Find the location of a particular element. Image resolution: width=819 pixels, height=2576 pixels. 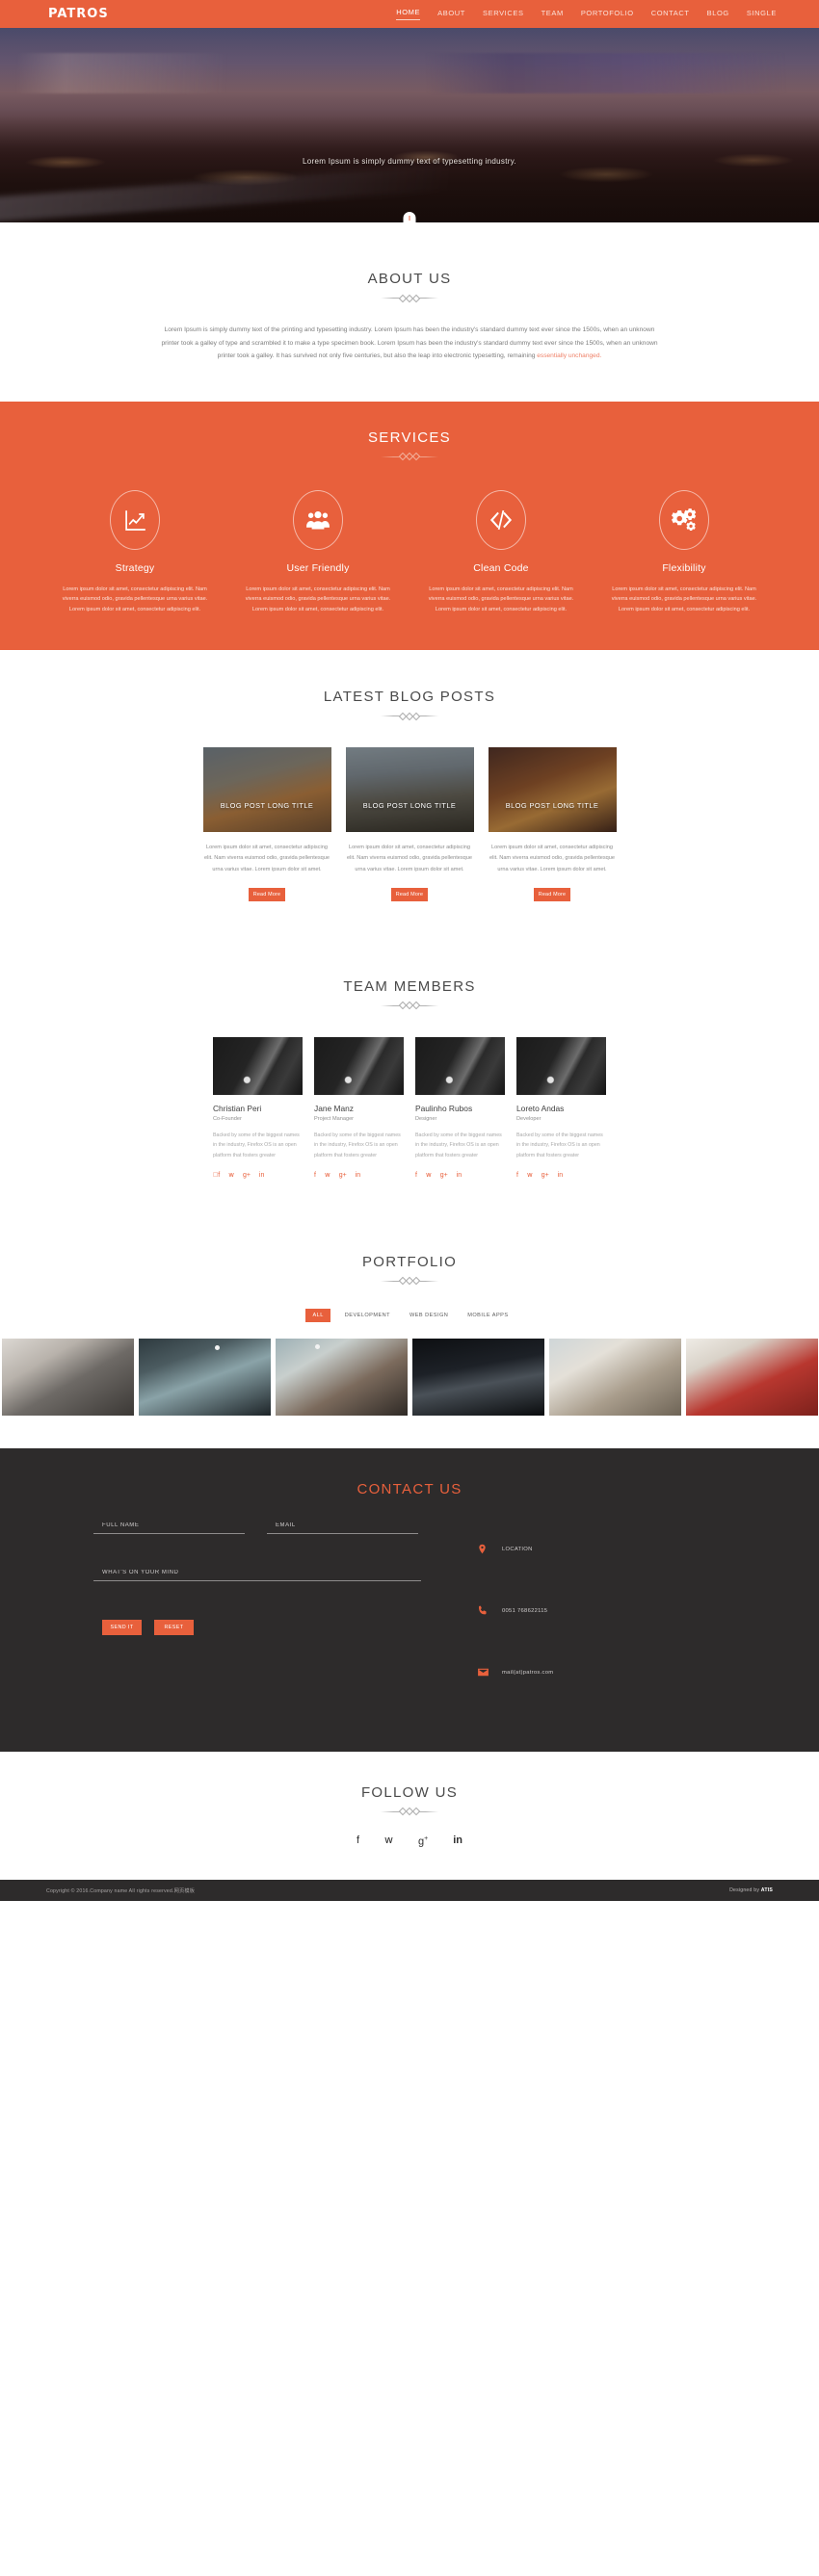

reset-button: RESET is located at coordinates (174, 1627).